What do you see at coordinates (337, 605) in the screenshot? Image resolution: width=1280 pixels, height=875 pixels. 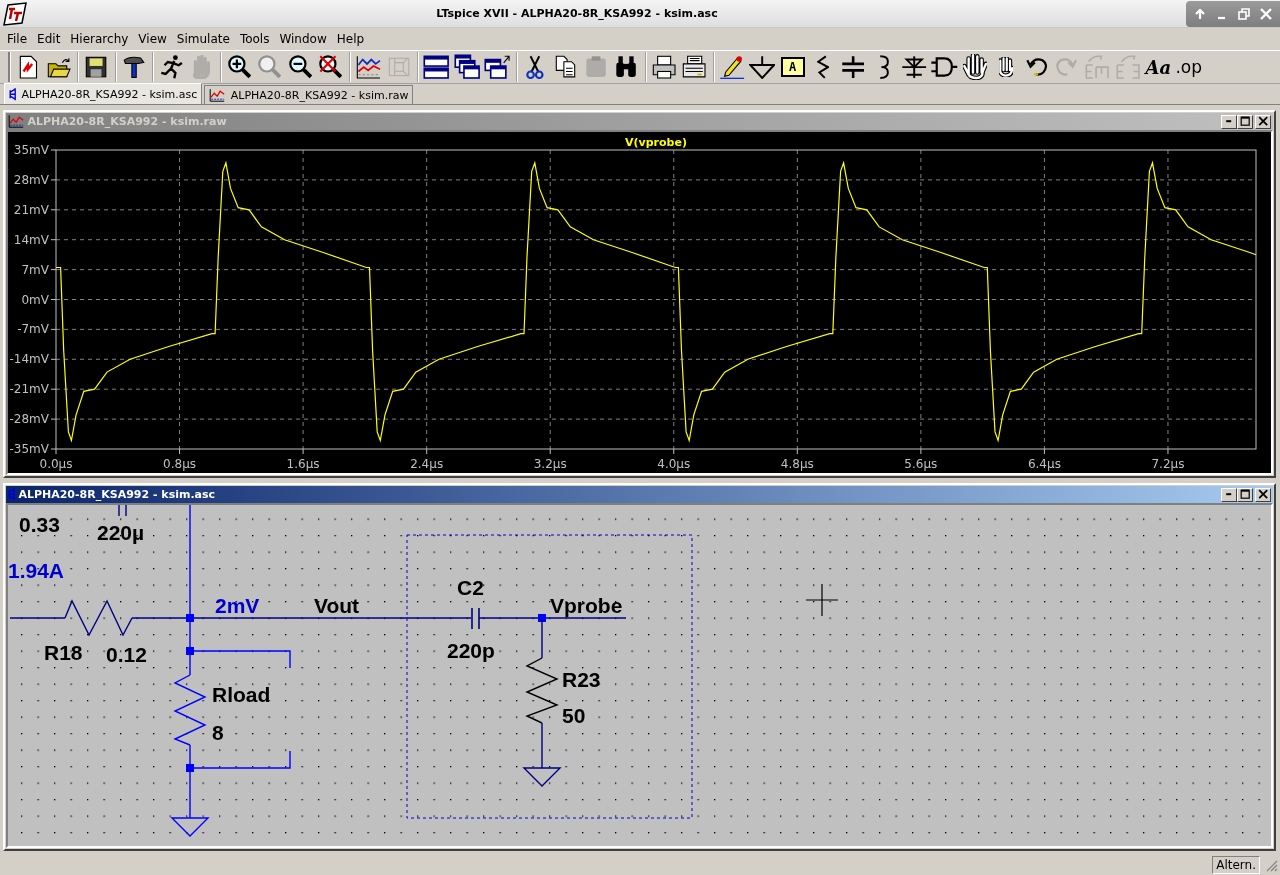 I see `net-label: Vout` at bounding box center [337, 605].